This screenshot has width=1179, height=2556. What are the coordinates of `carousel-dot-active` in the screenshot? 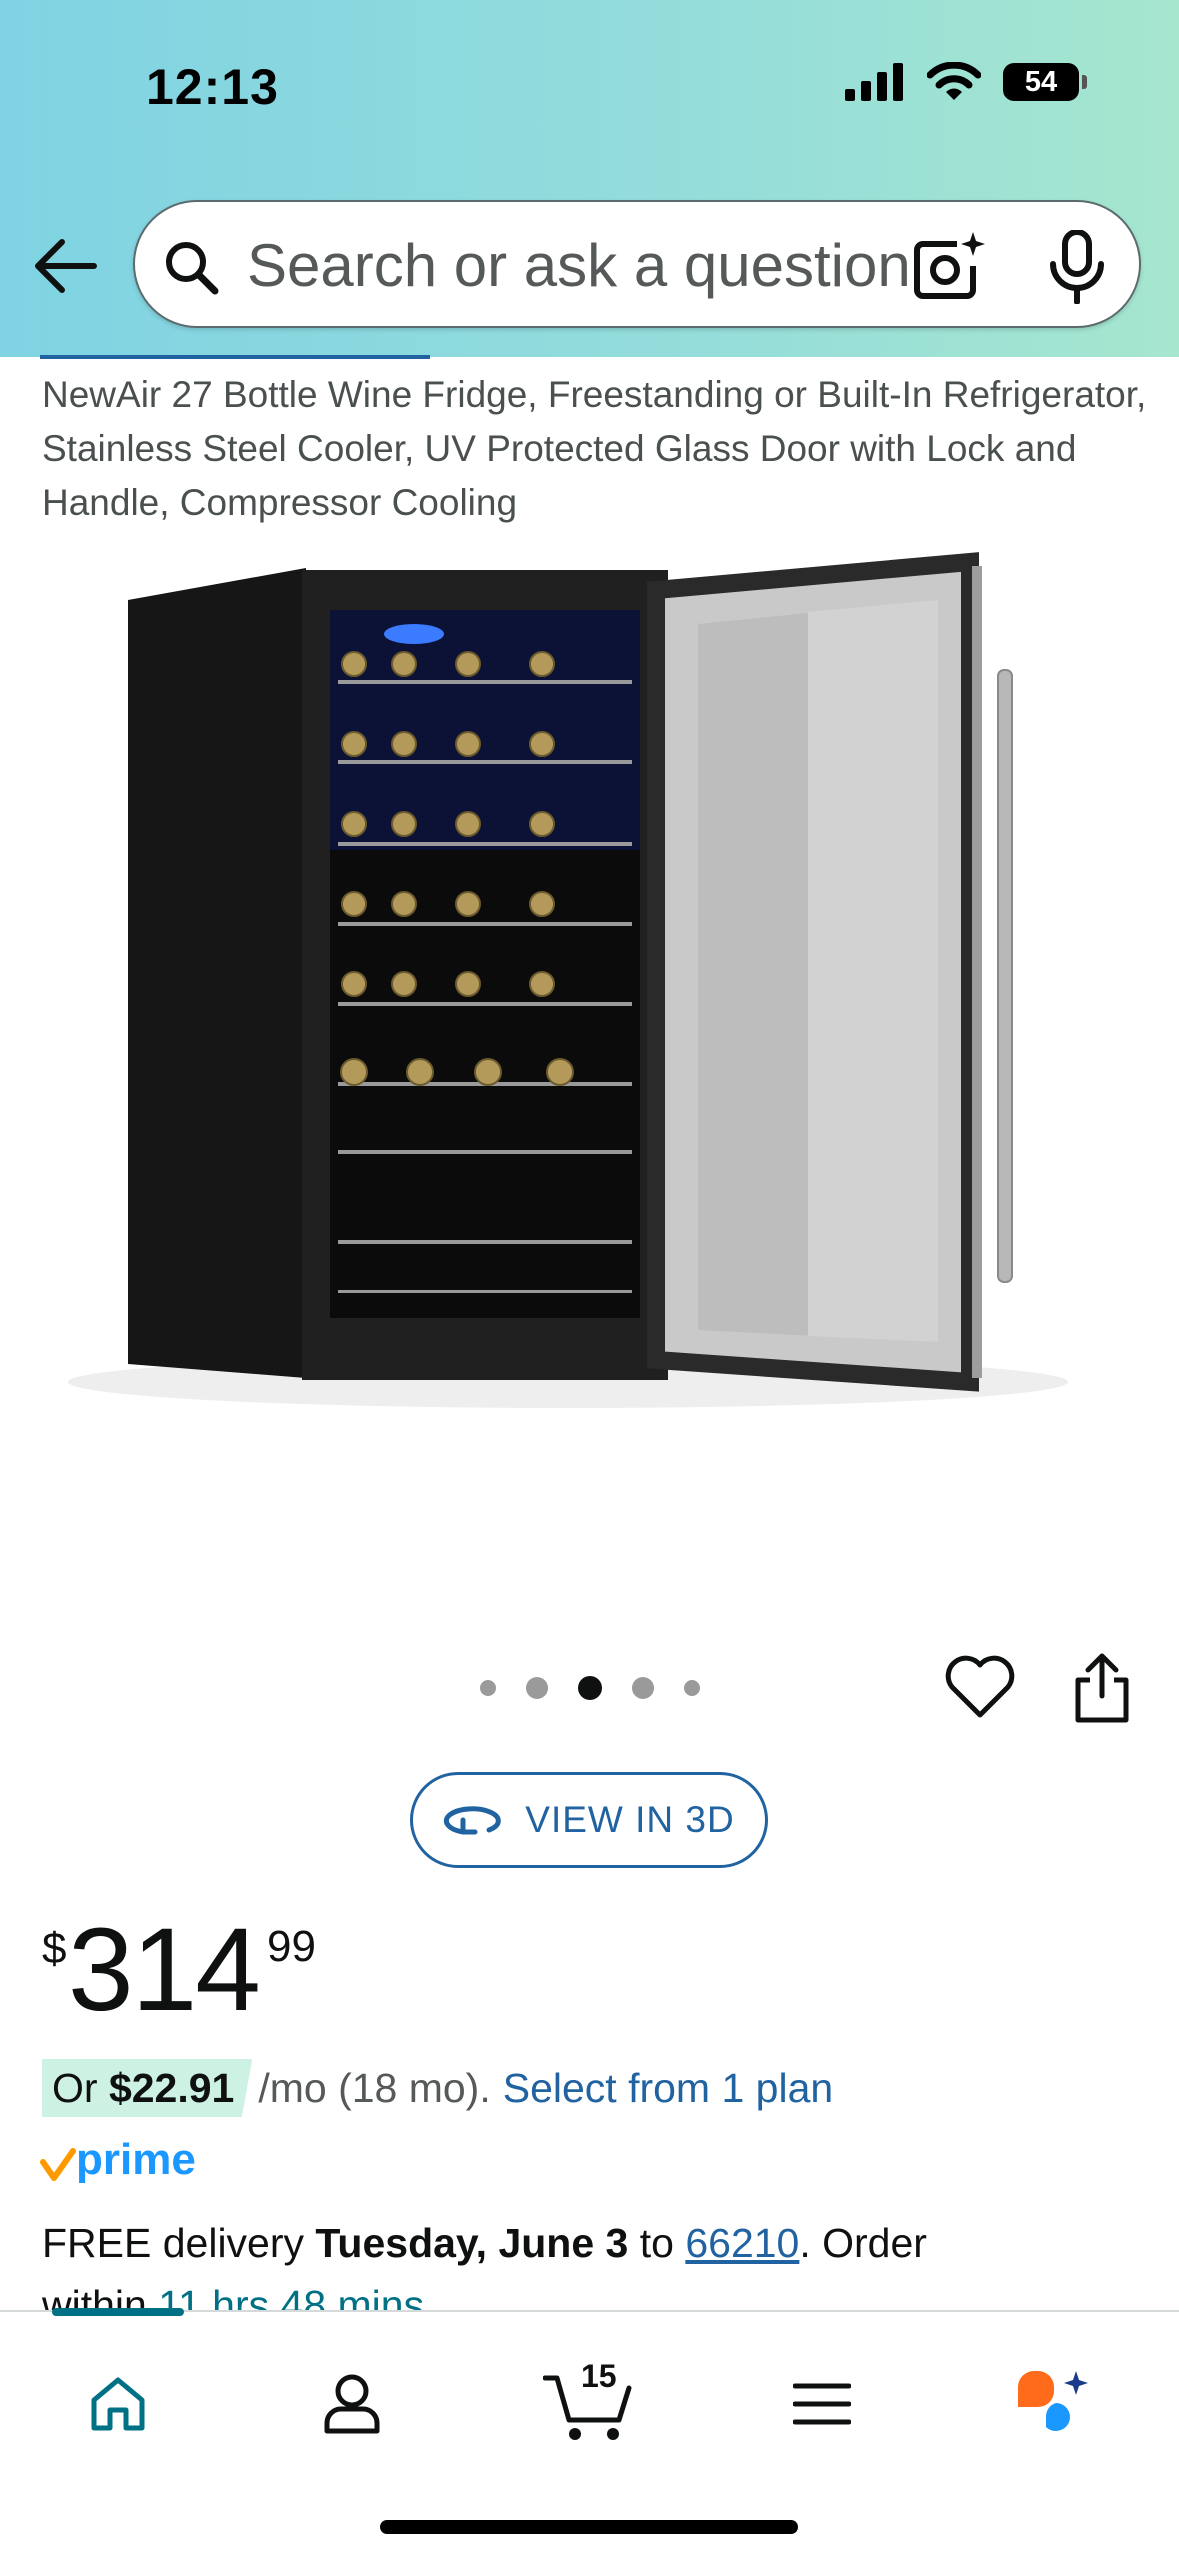 It's located at (590, 1688).